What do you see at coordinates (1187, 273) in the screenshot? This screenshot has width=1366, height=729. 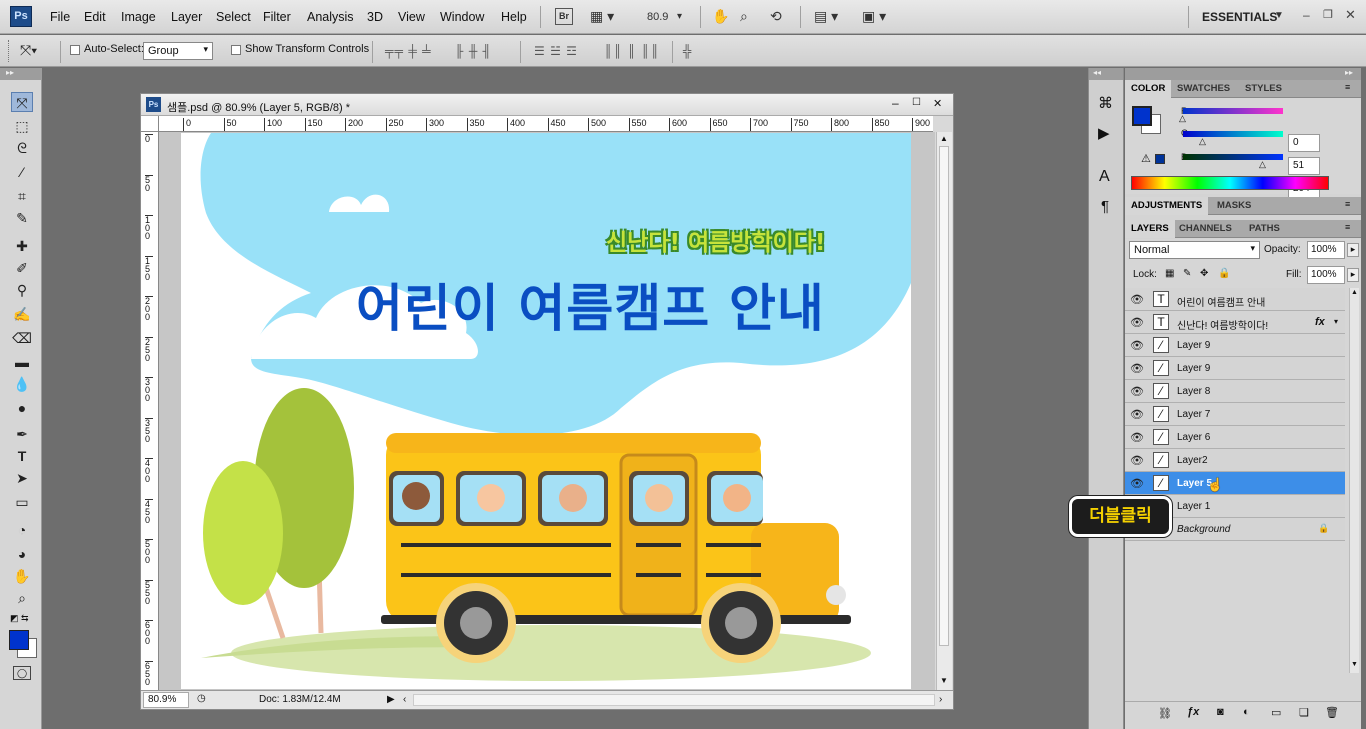 I see `lock-pixels-icon: ✎` at bounding box center [1187, 273].